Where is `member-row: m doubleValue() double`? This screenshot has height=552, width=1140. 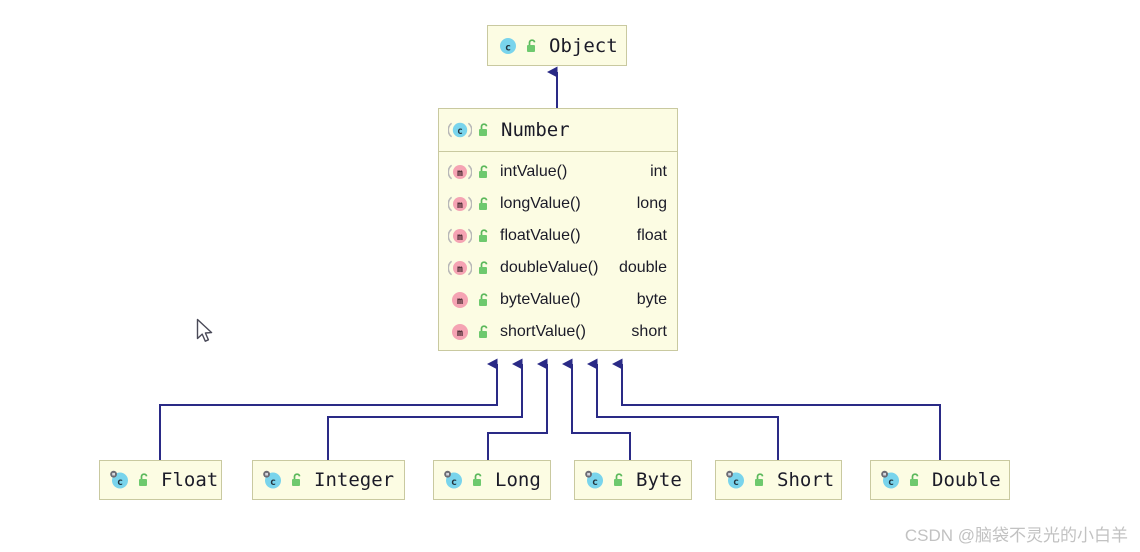
member-row: m doubleValue() double is located at coordinates (558, 268).